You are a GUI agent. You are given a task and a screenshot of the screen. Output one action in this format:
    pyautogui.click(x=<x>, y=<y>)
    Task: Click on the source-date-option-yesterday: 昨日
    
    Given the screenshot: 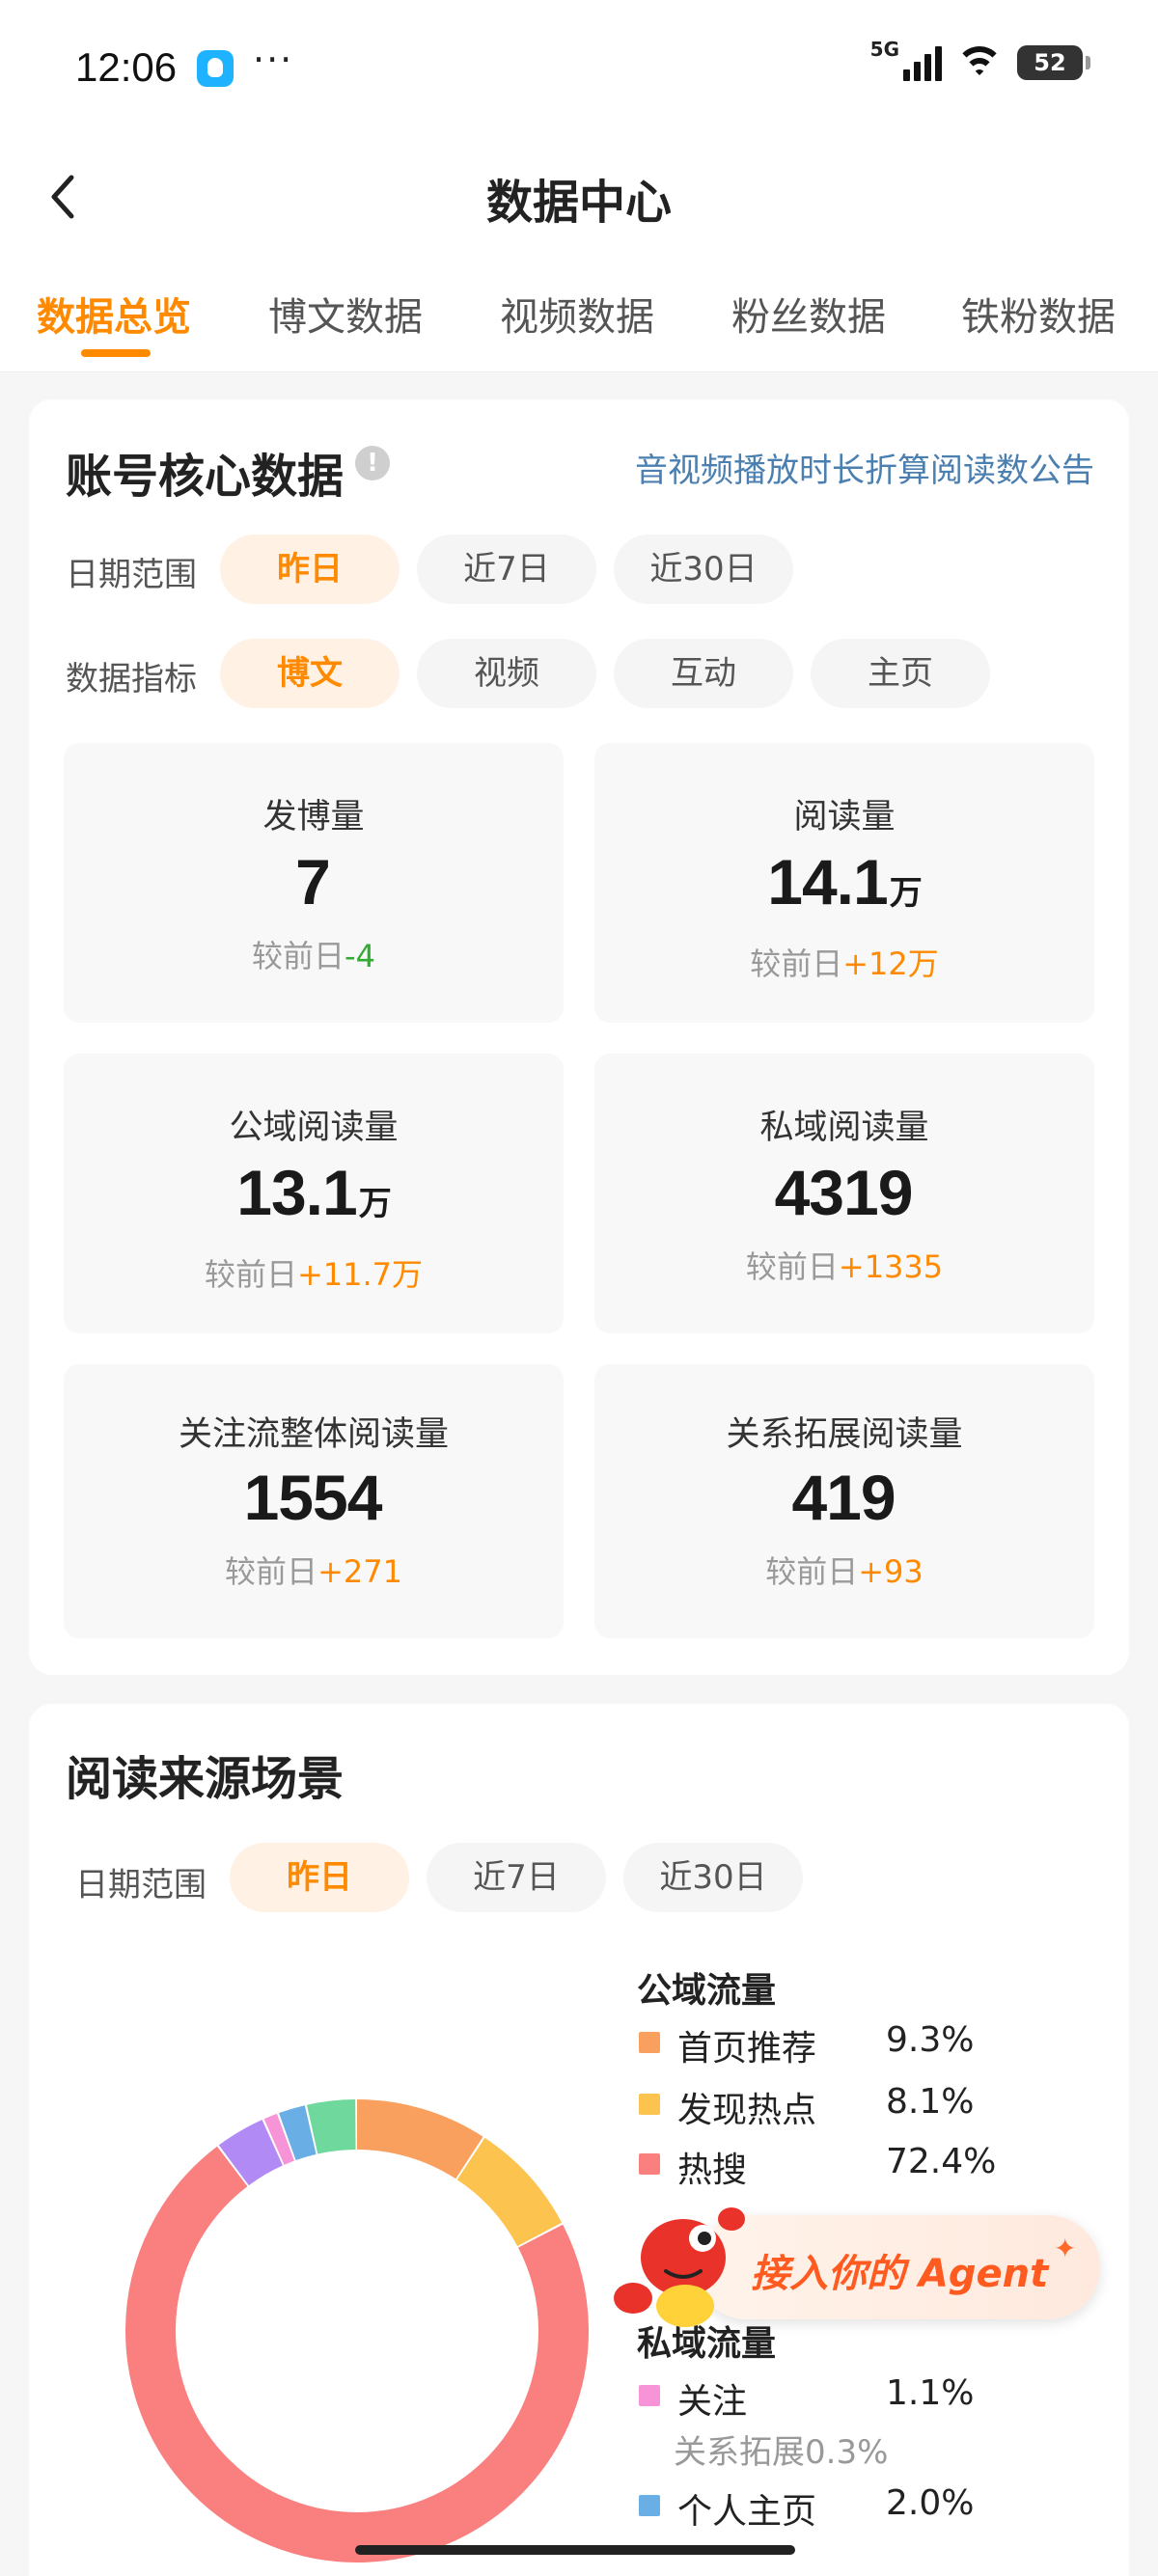 What is the action you would take?
    pyautogui.click(x=319, y=1877)
    